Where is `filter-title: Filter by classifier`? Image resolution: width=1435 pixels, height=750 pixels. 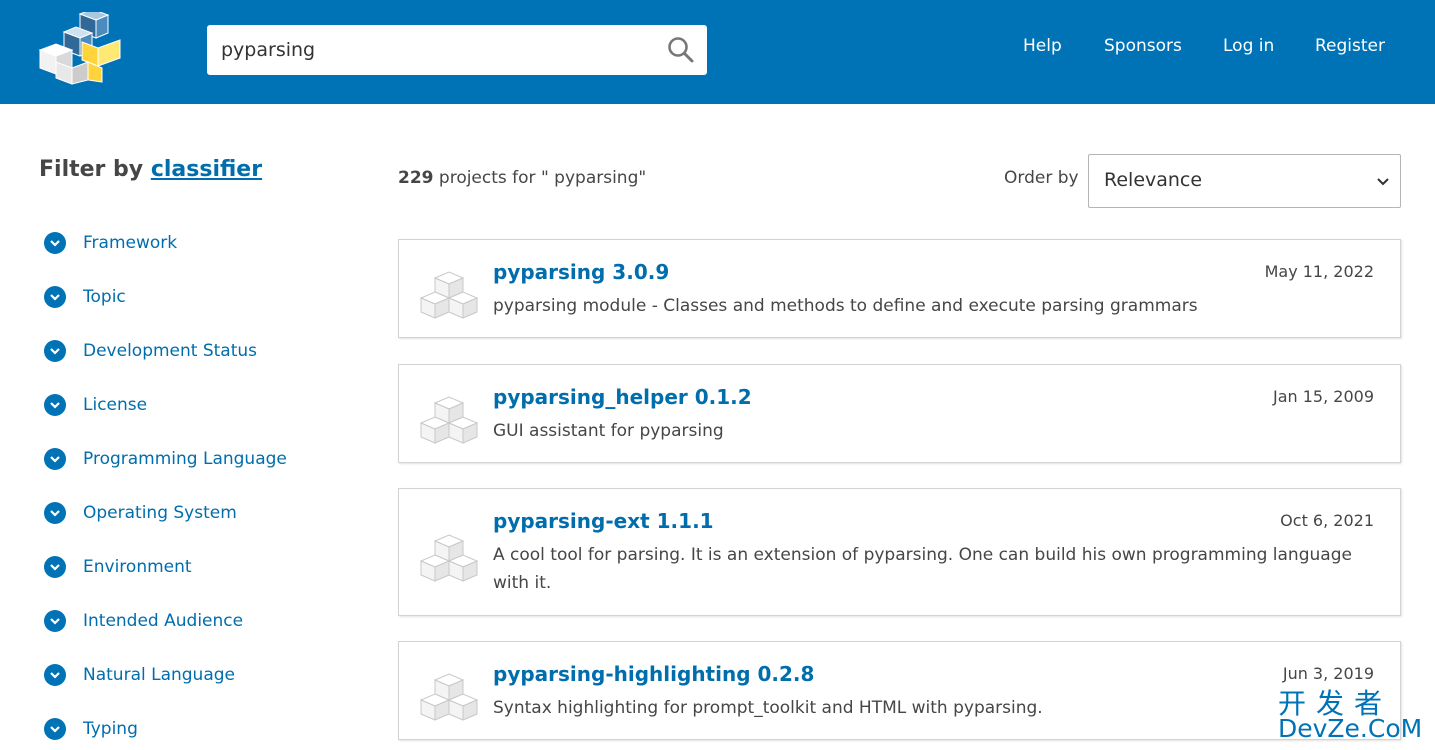 filter-title: Filter by classifier is located at coordinates (150, 169).